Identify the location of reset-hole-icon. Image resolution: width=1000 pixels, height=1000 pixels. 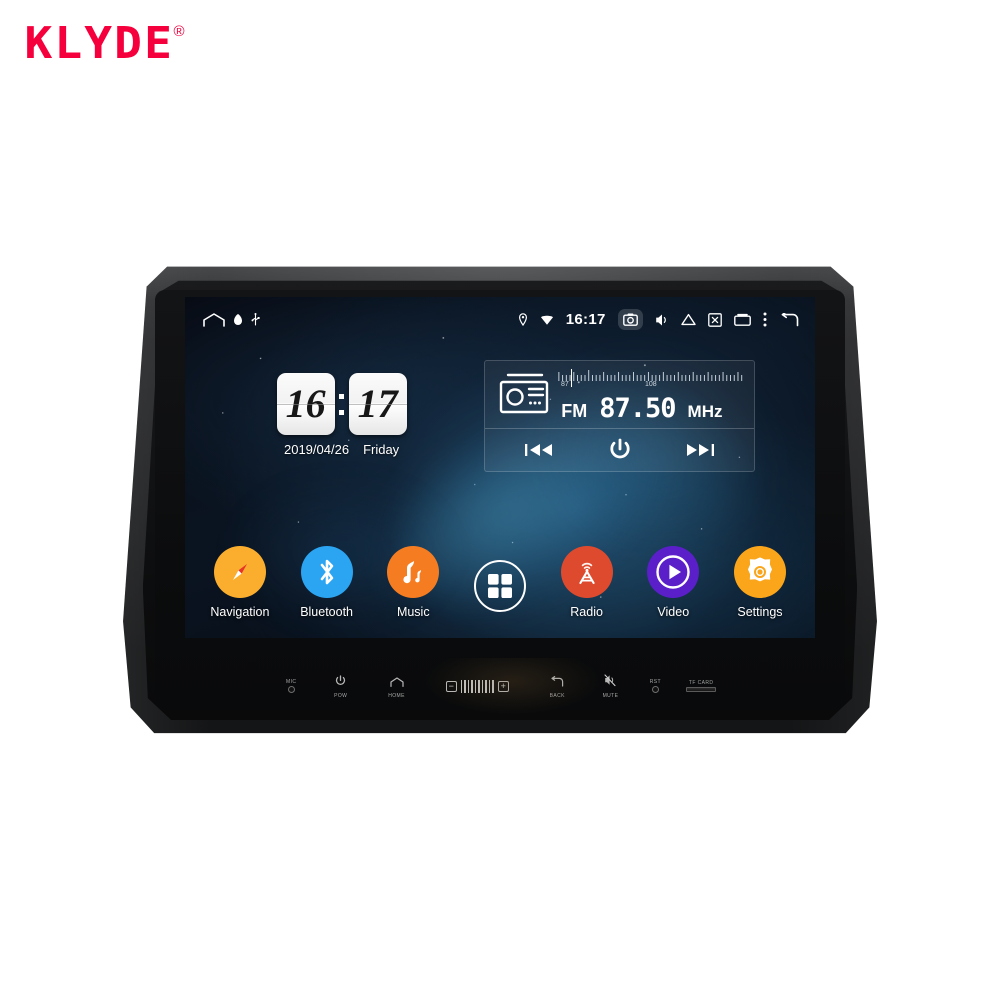
(655, 690).